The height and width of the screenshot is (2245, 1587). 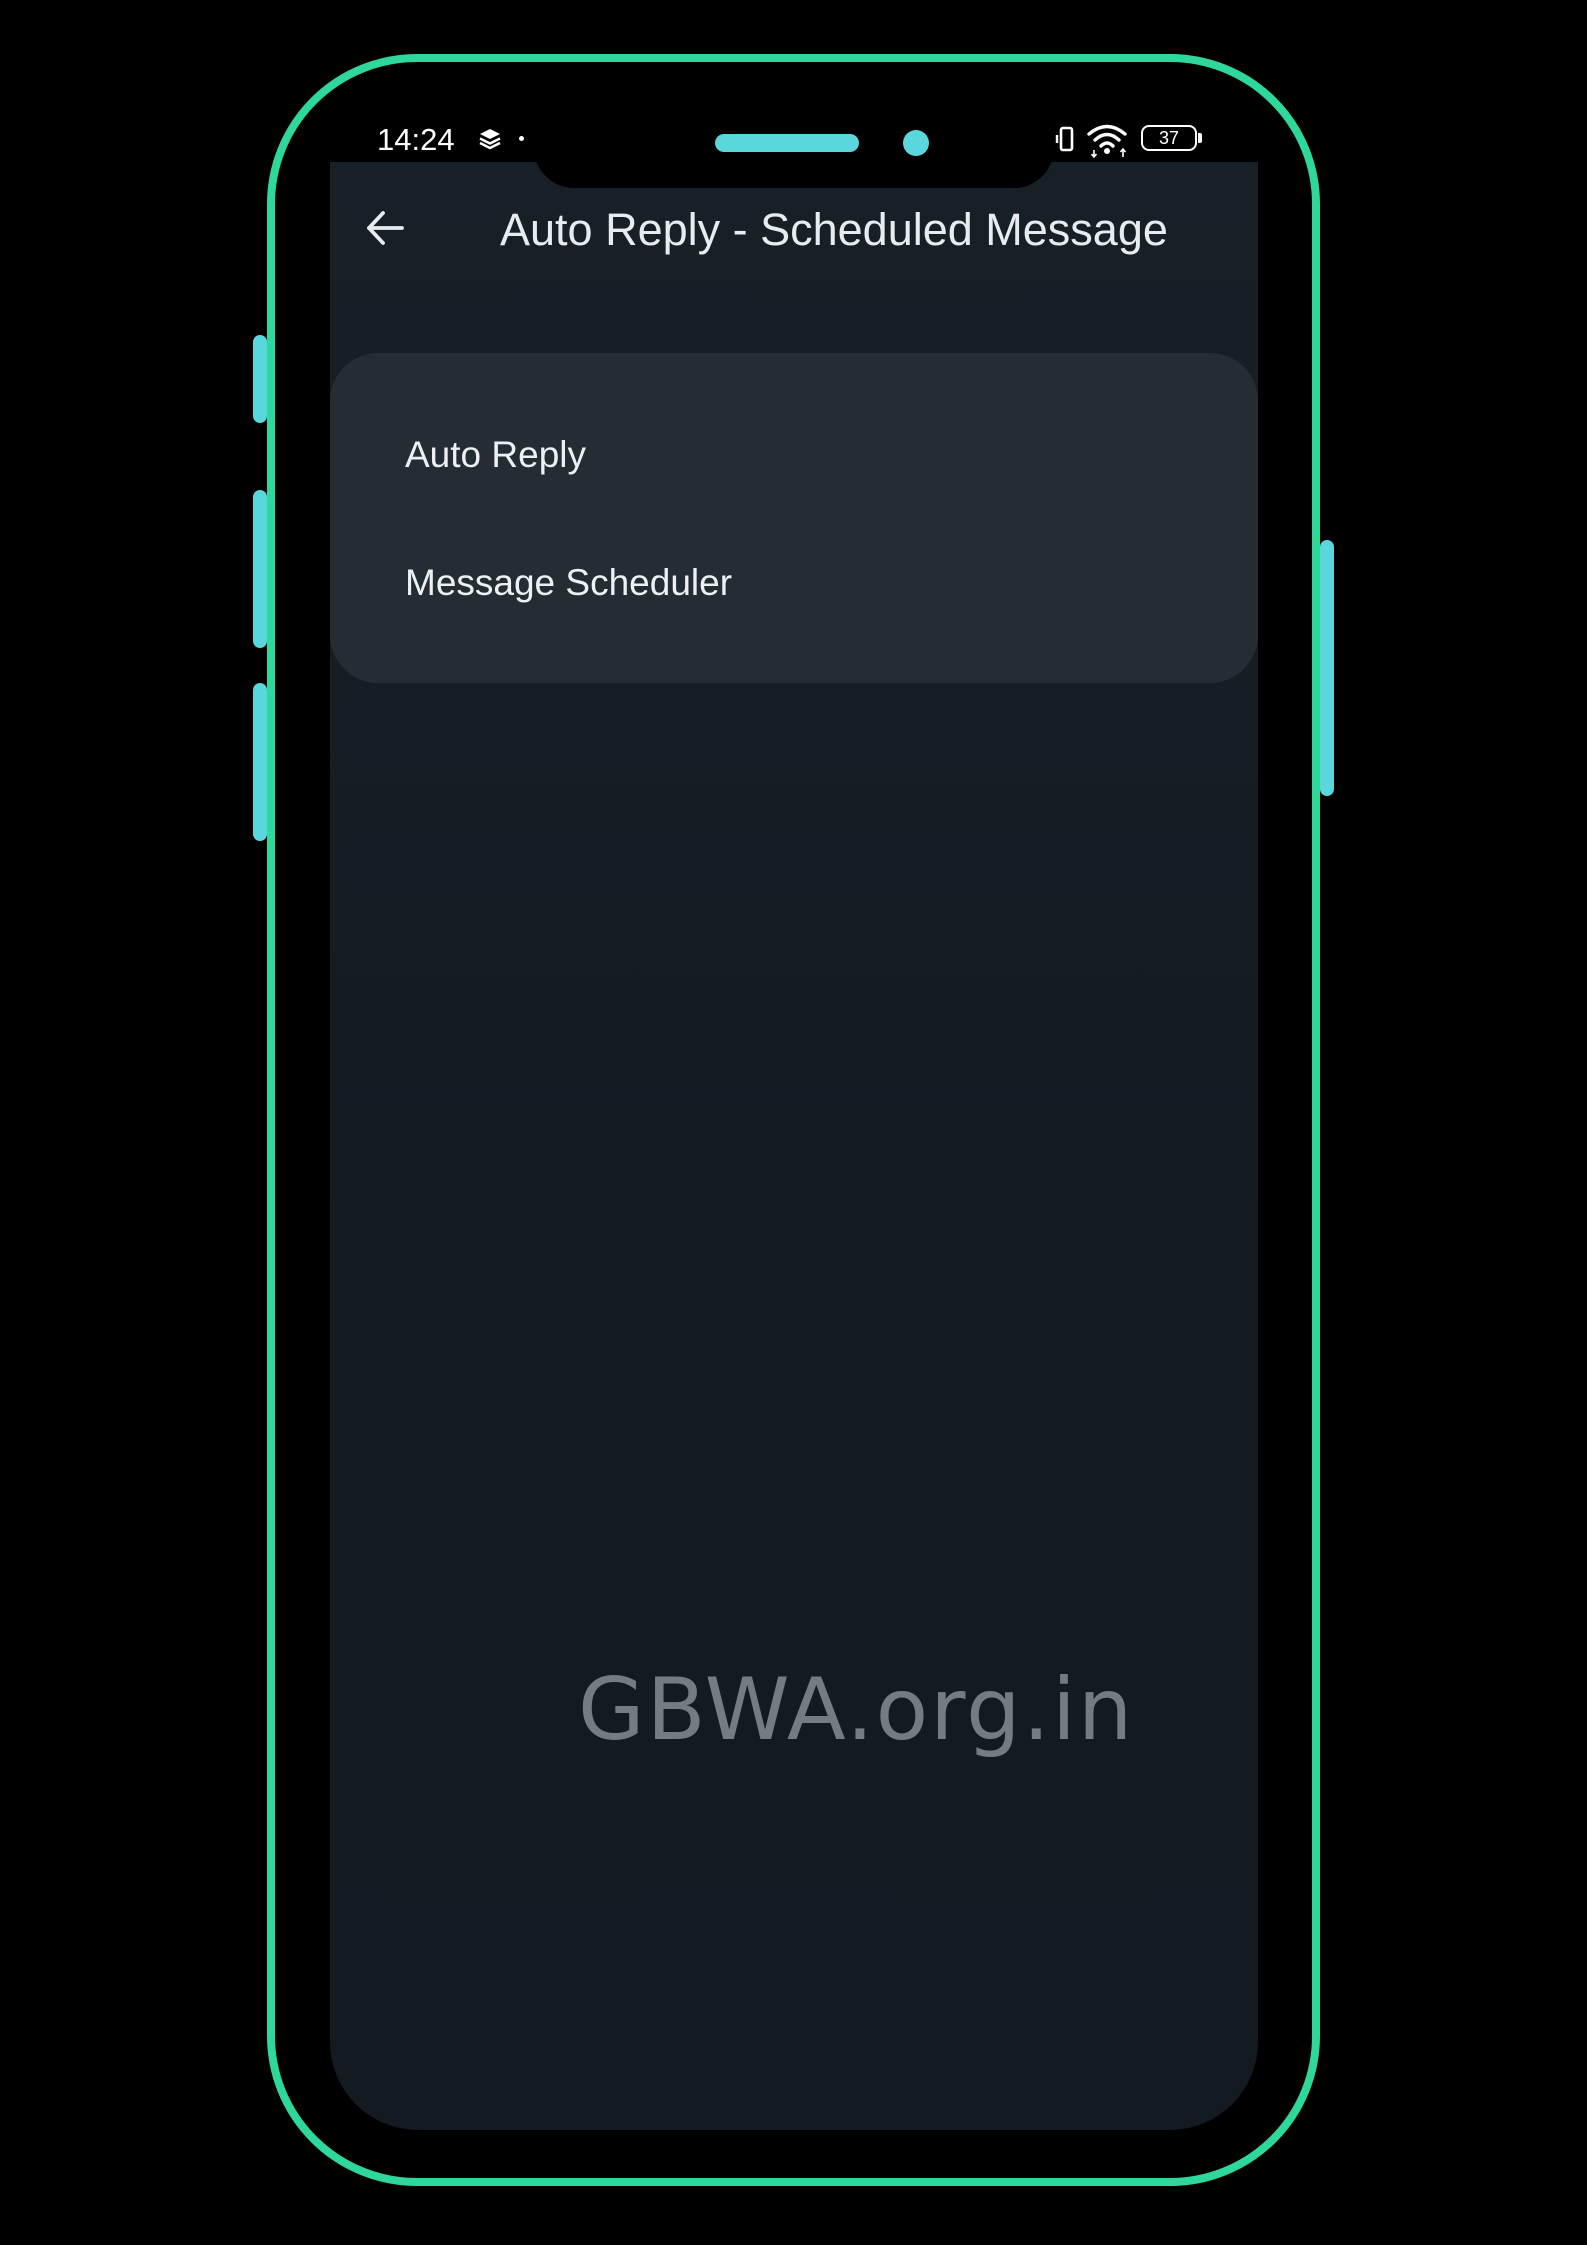 What do you see at coordinates (1064, 139) in the screenshot?
I see `vibrate-icon` at bounding box center [1064, 139].